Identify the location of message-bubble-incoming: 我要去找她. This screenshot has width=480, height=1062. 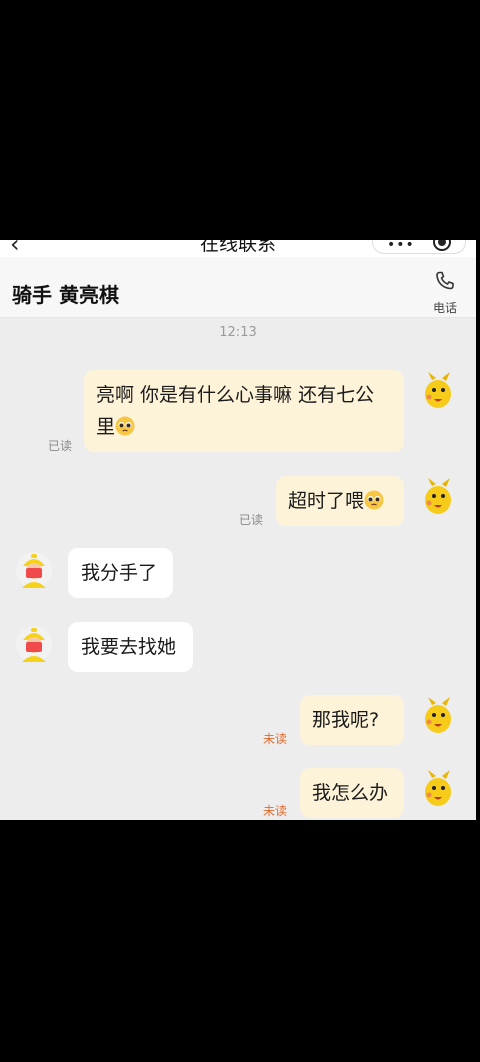
(130, 647).